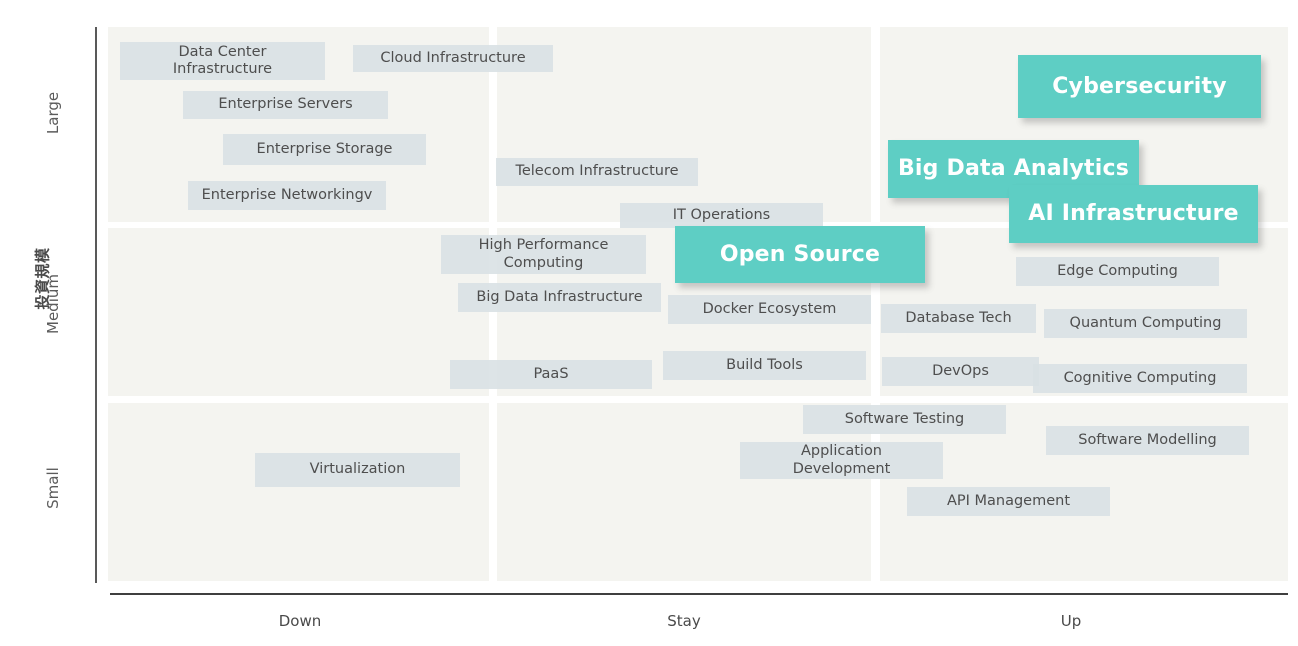 This screenshot has height=646, width=1298. What do you see at coordinates (53, 488) in the screenshot?
I see `y-tick-small: Small` at bounding box center [53, 488].